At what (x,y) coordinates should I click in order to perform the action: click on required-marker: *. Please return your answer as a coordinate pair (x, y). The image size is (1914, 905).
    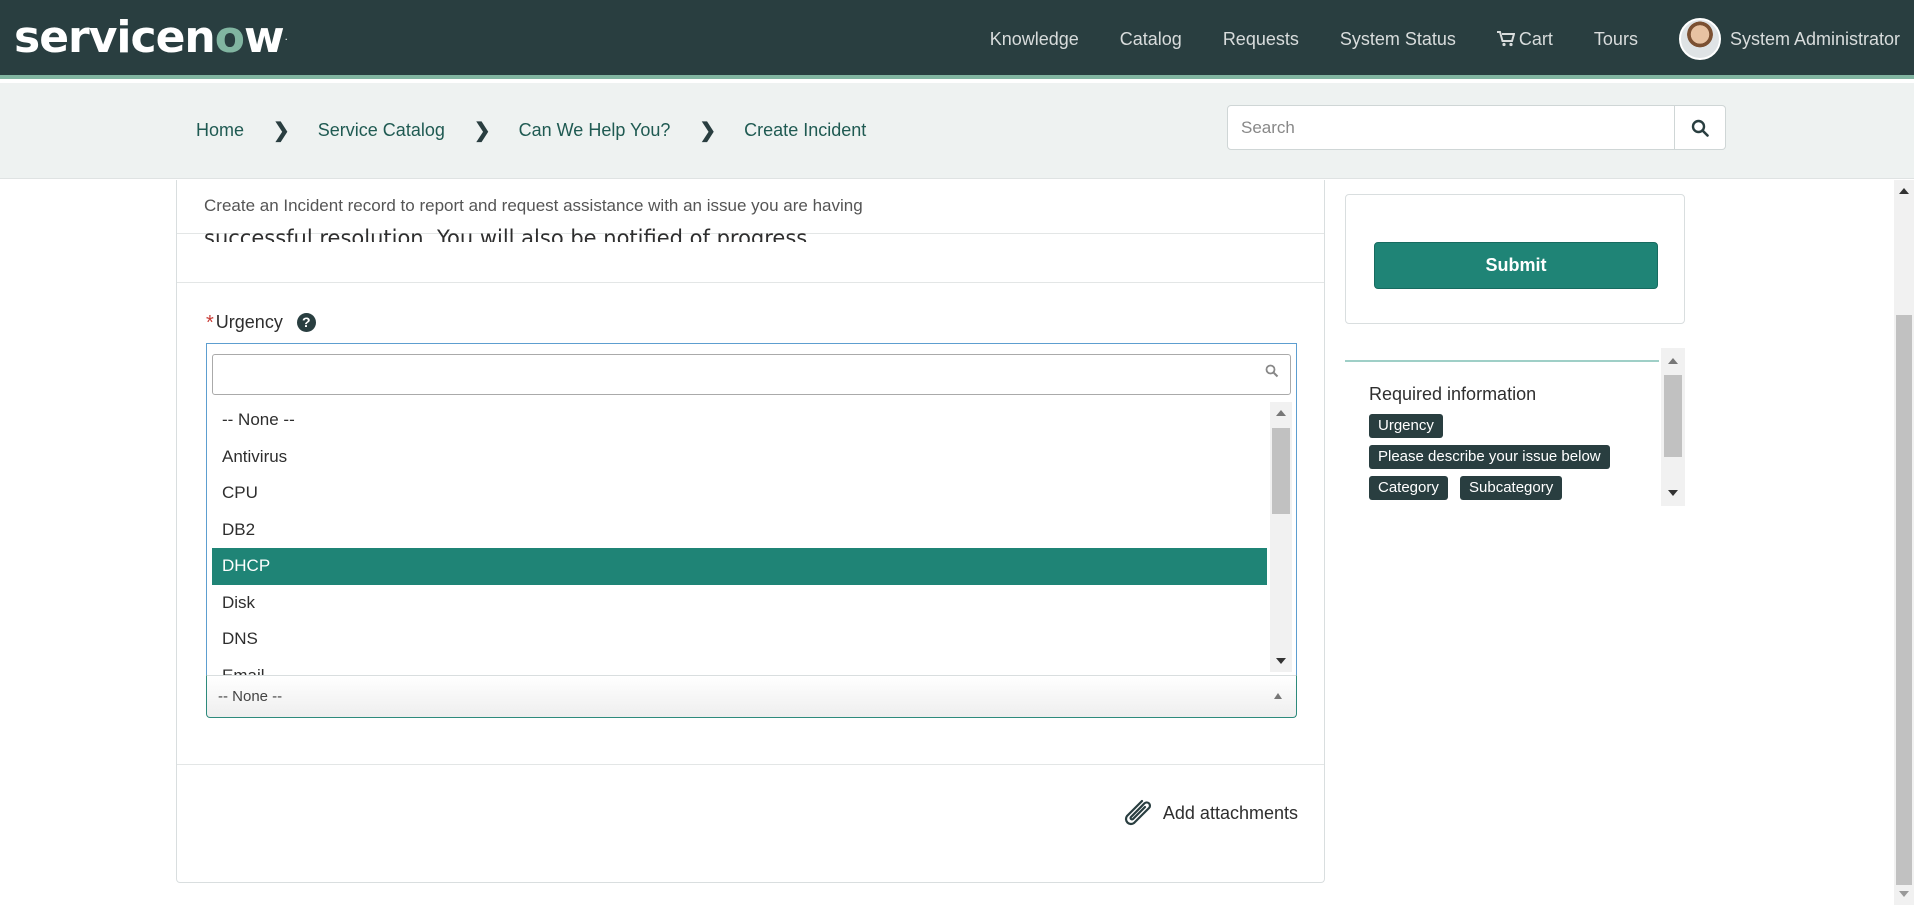
    Looking at the image, I should click on (210, 322).